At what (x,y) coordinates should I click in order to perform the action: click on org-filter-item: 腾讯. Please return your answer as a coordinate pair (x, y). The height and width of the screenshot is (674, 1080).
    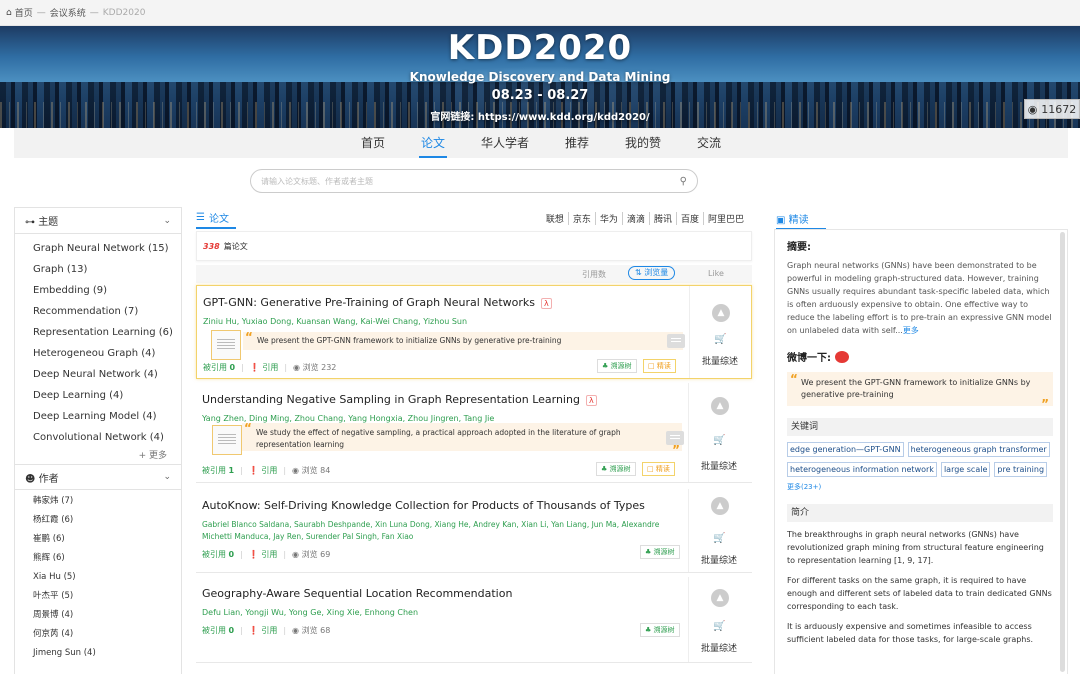
    Looking at the image, I should click on (662, 218).